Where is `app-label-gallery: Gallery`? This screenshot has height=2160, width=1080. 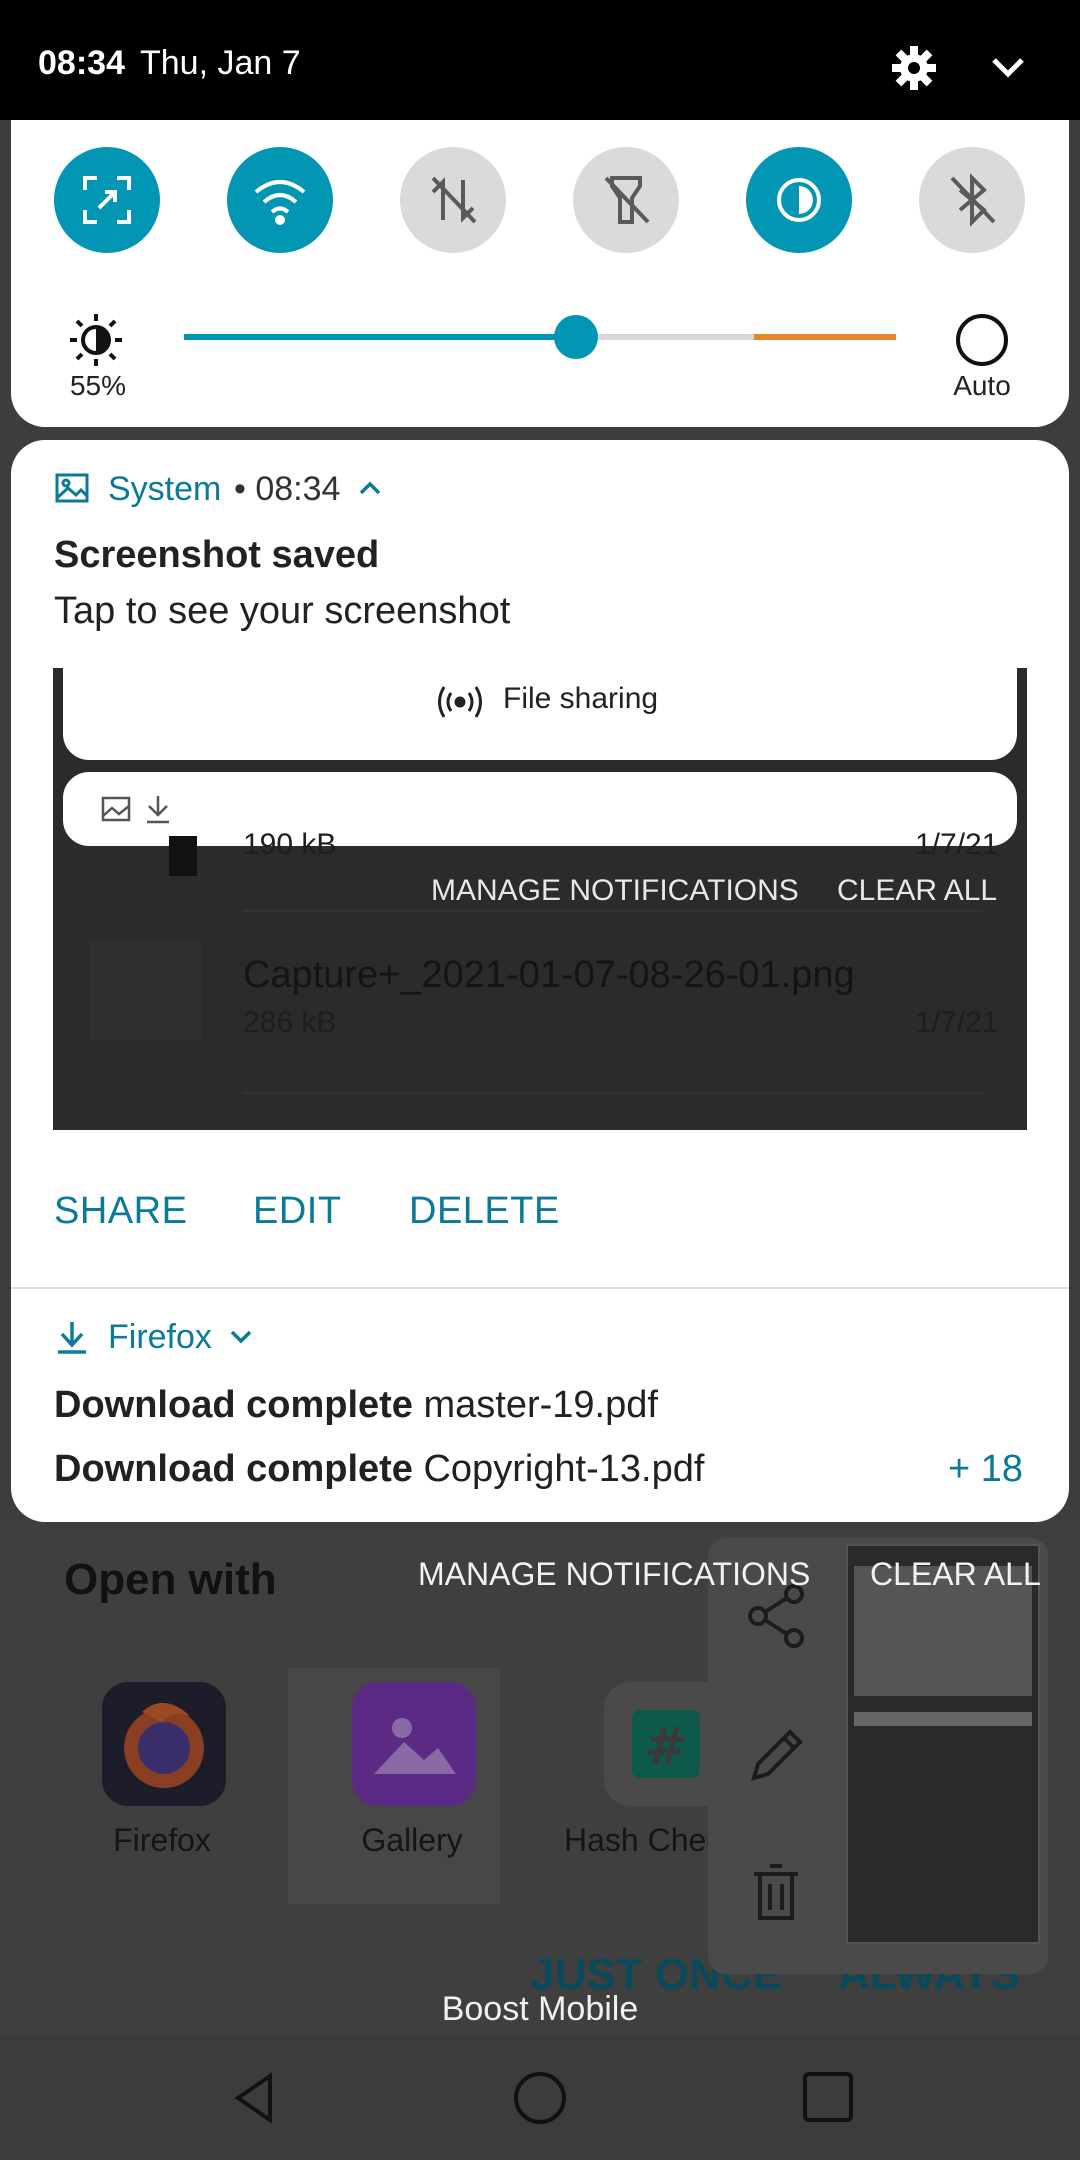 app-label-gallery: Gallery is located at coordinates (412, 1840).